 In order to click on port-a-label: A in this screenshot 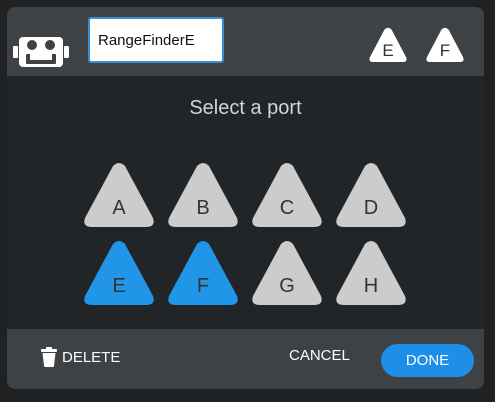, I will do `click(119, 208)`.